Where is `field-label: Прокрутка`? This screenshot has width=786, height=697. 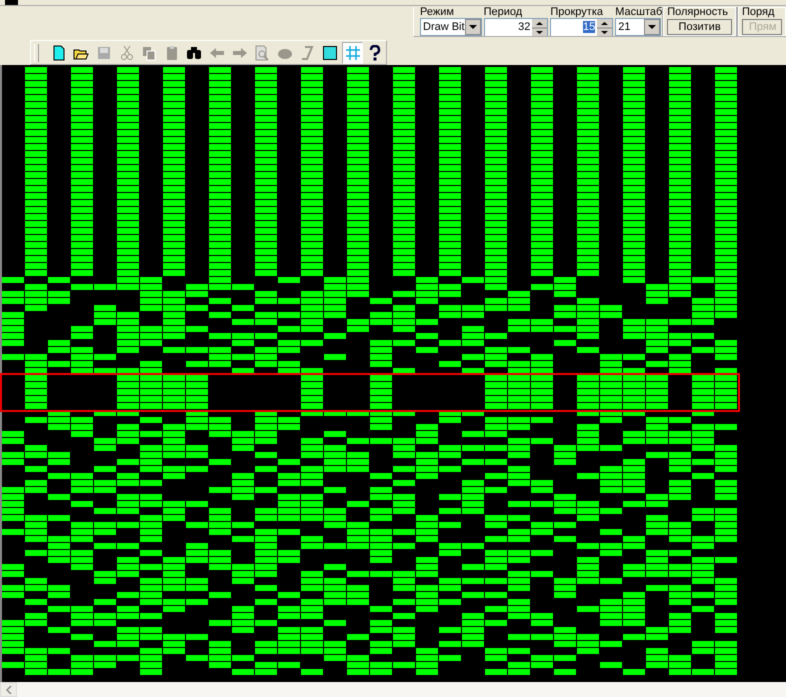
field-label: Прокрутка is located at coordinates (577, 12).